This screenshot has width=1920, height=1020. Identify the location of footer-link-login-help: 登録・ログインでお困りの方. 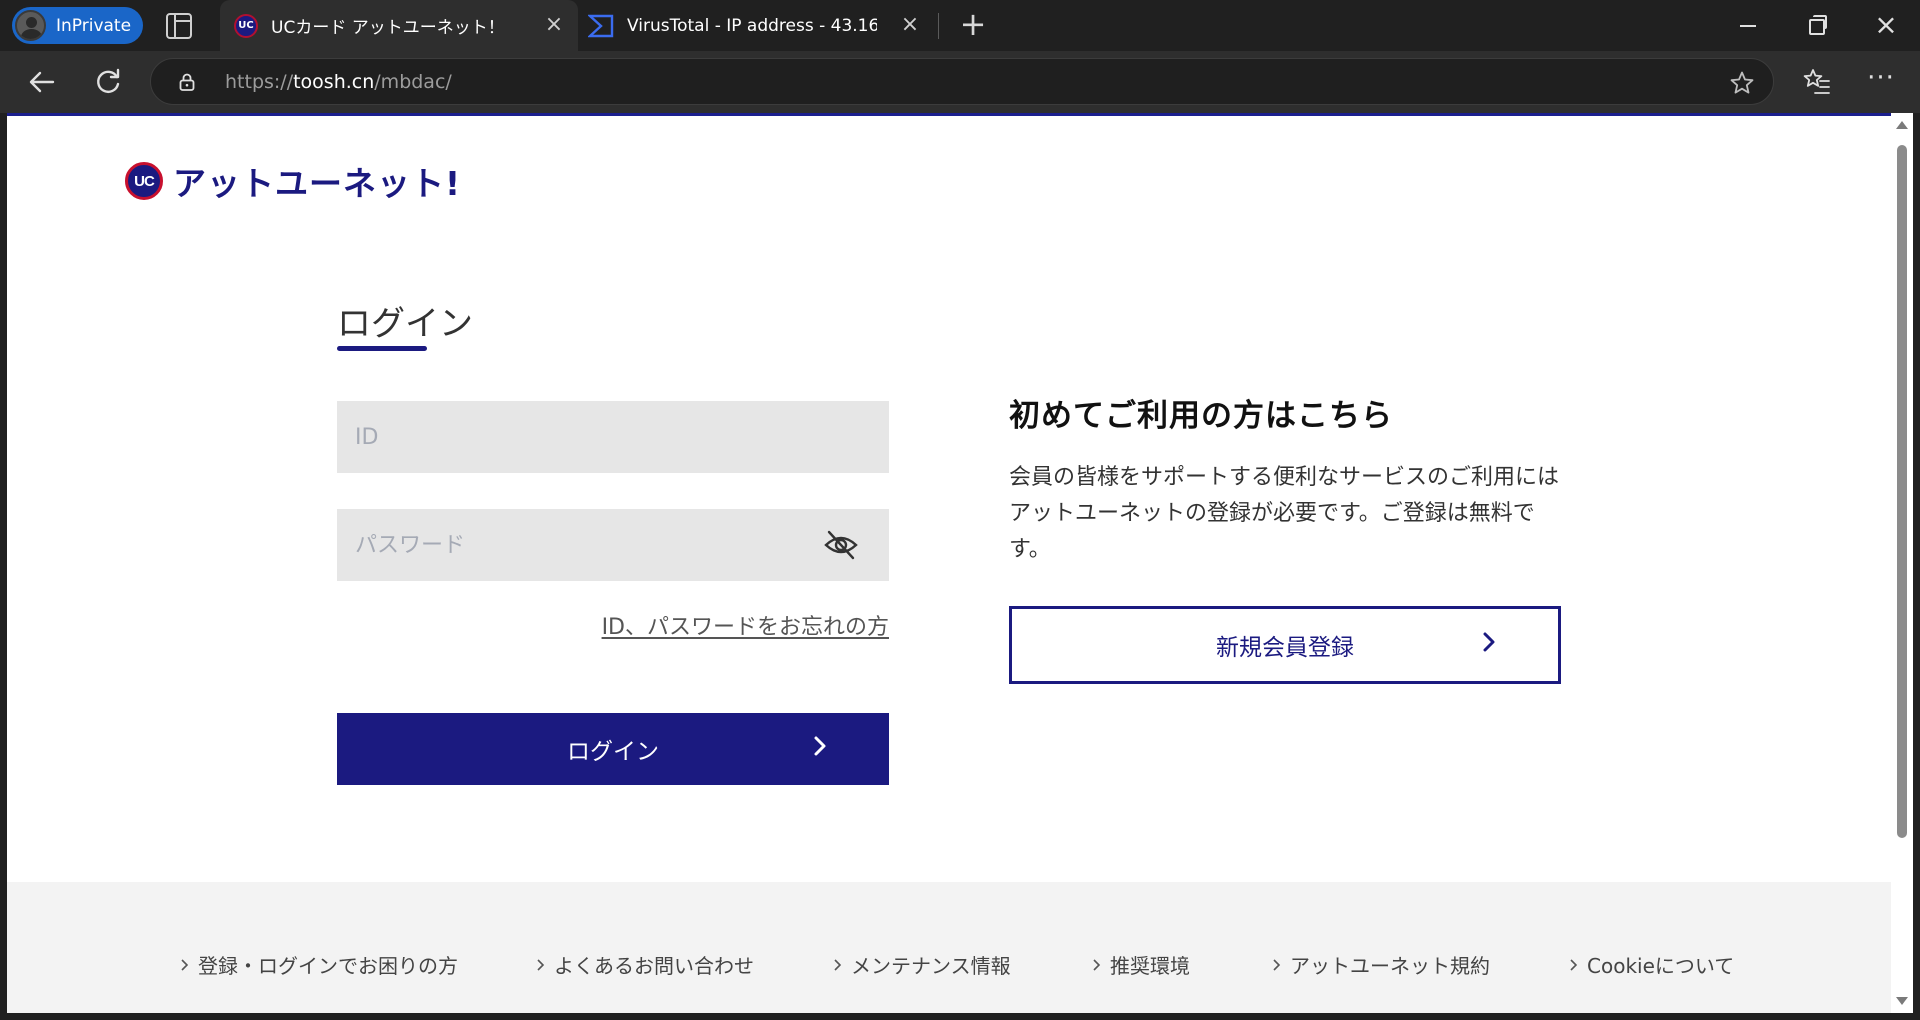
(319, 964).